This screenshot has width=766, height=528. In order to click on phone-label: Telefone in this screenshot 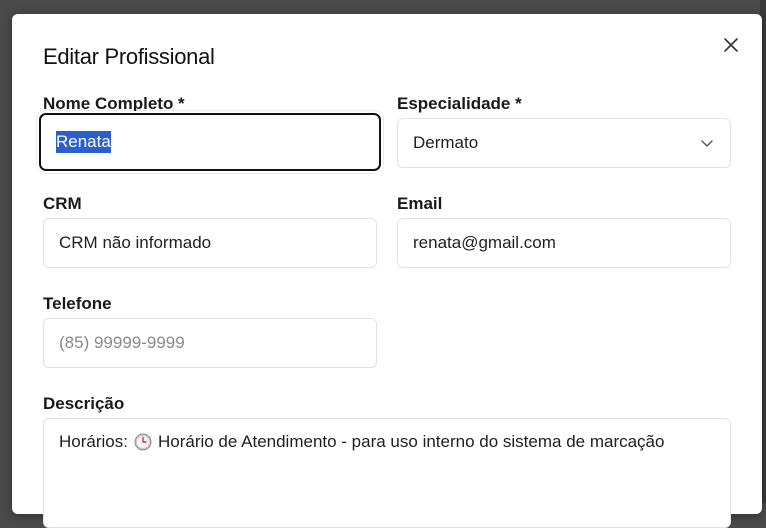, I will do `click(77, 303)`.